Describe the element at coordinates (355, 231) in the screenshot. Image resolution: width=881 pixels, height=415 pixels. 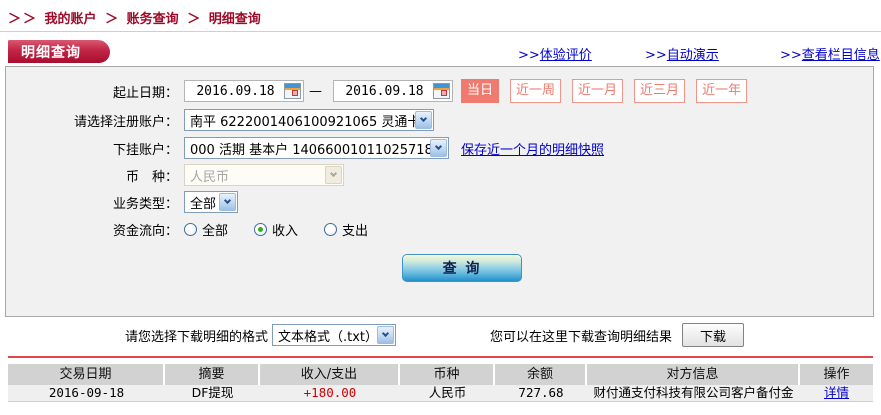
I see `radio-label: 支出` at that location.